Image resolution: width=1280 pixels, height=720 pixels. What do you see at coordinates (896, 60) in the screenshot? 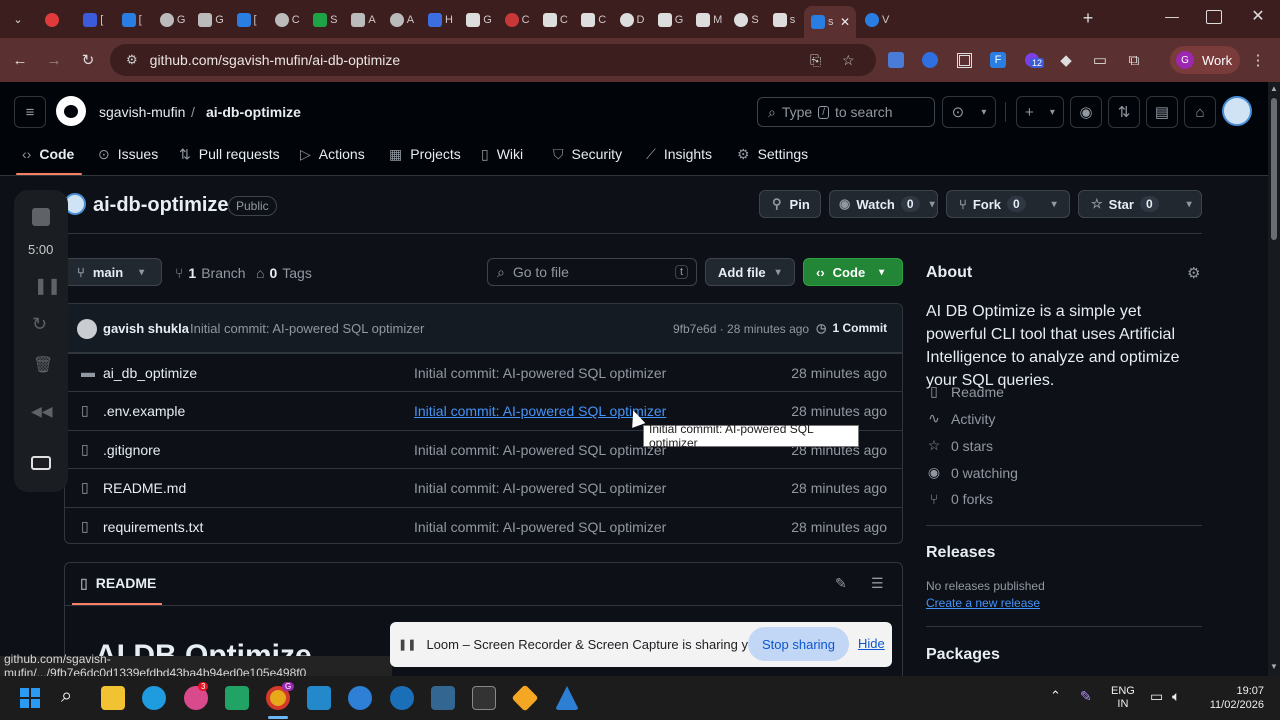
I see `translate-ext-icon` at bounding box center [896, 60].